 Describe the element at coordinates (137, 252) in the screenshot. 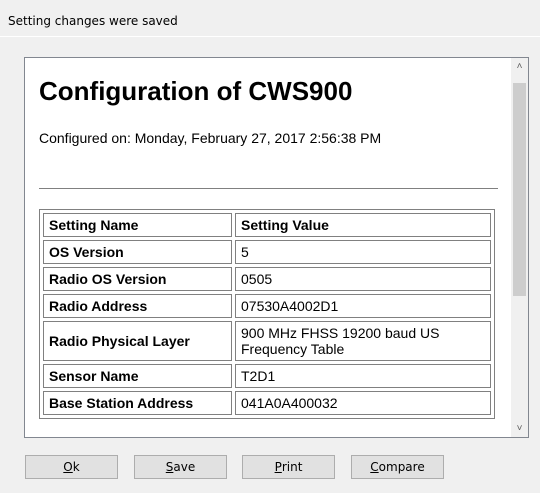

I see `setting-name-cell: OS Version` at that location.